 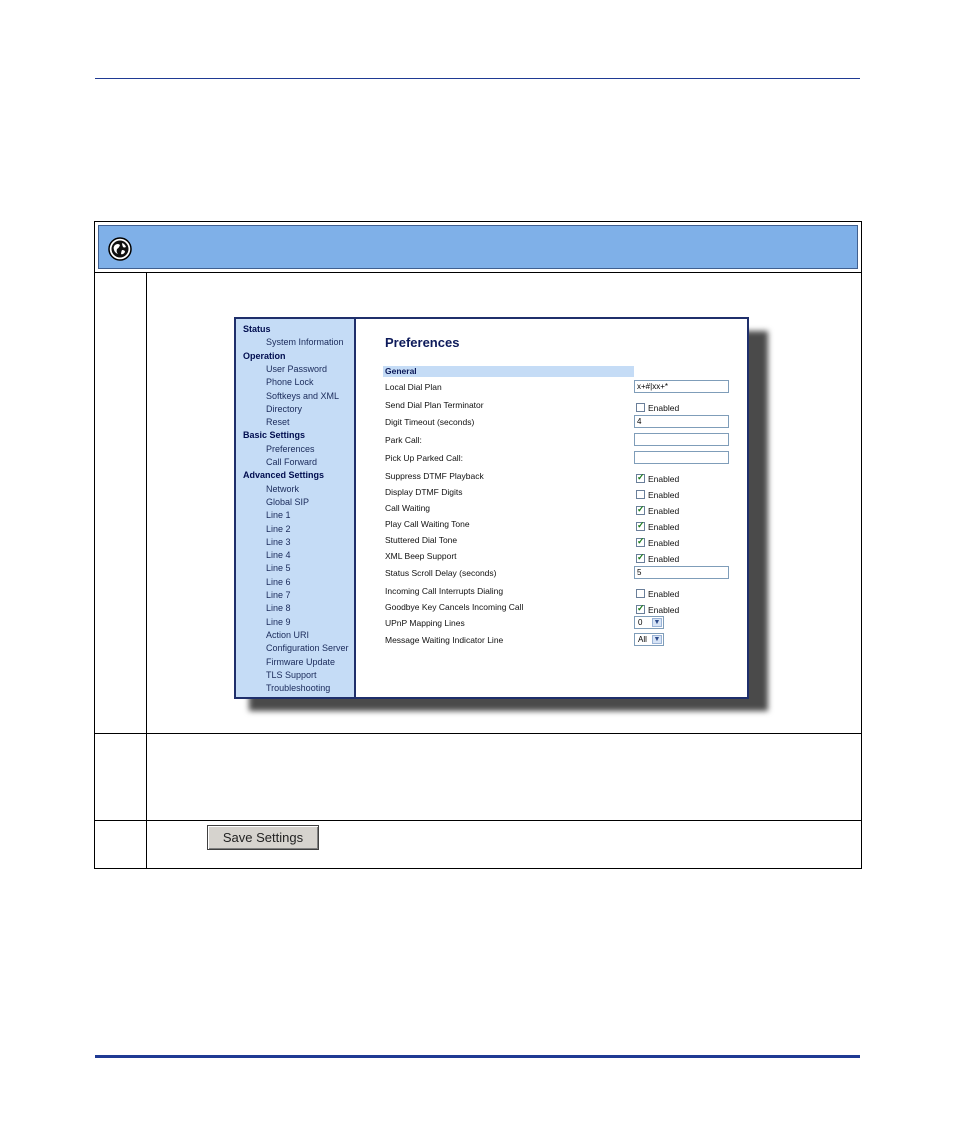 I want to click on call-waiting-checkbox, so click(x=640, y=510).